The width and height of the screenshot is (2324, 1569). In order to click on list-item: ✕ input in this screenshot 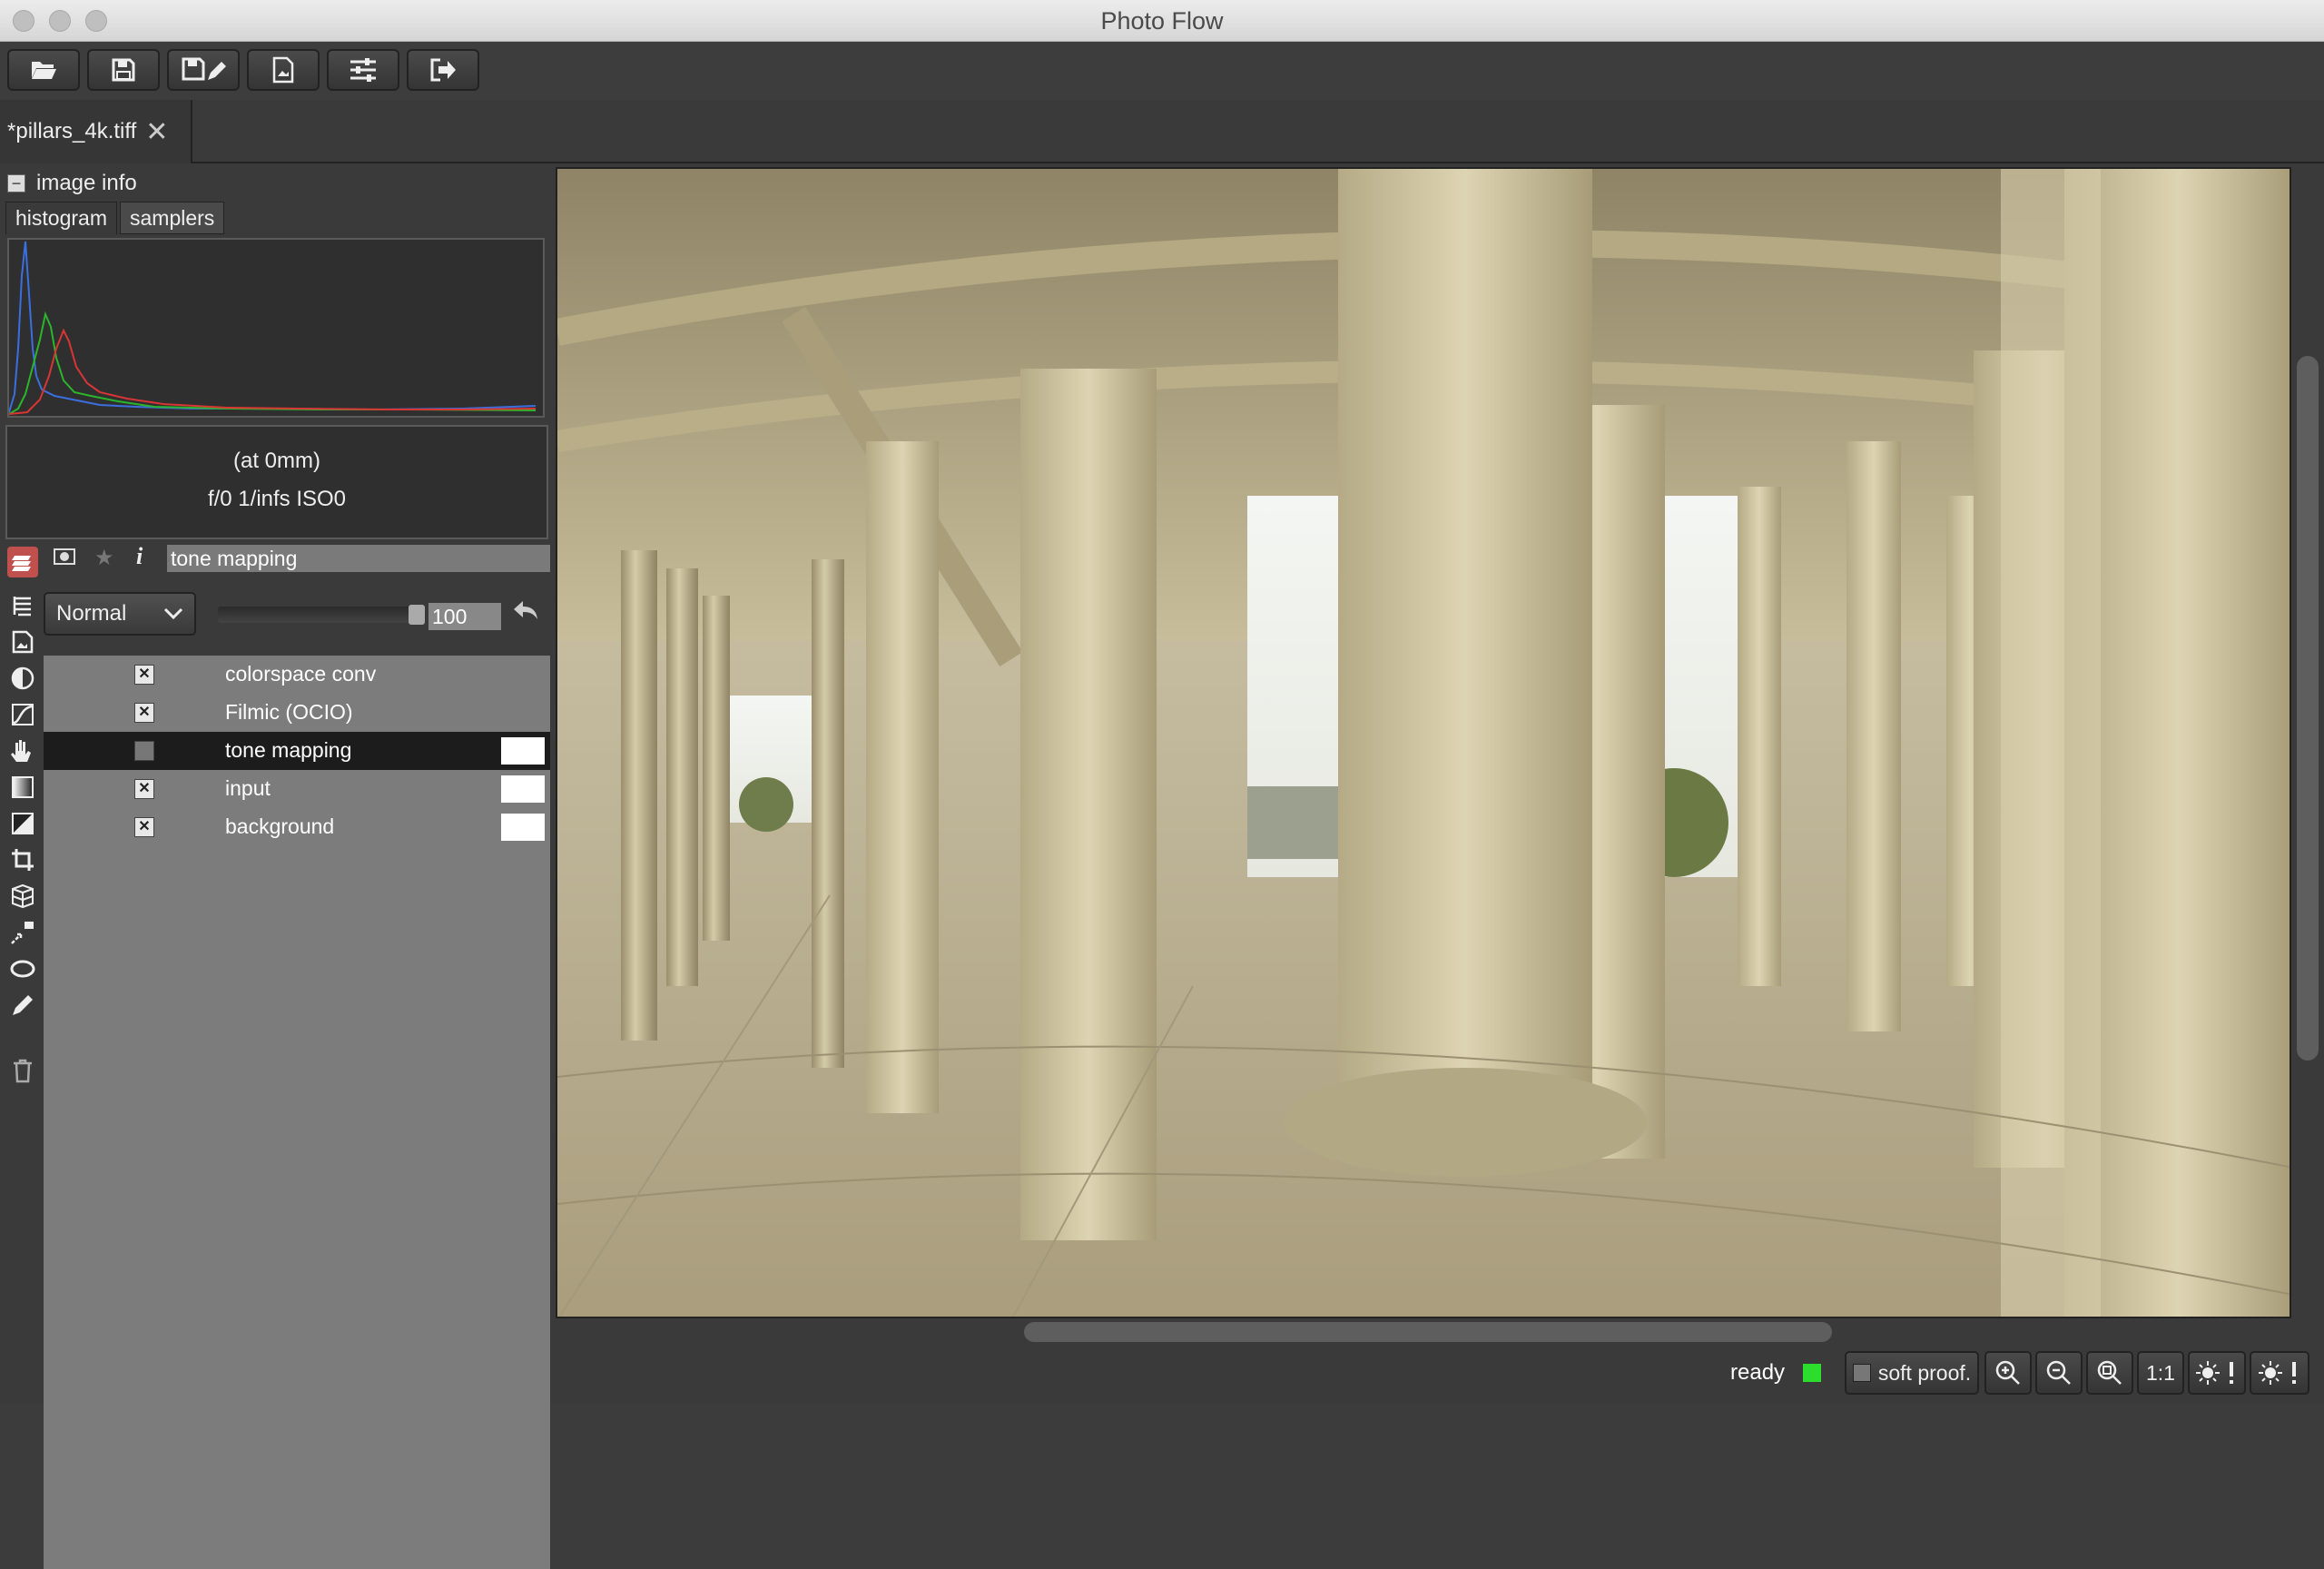, I will do `click(297, 789)`.